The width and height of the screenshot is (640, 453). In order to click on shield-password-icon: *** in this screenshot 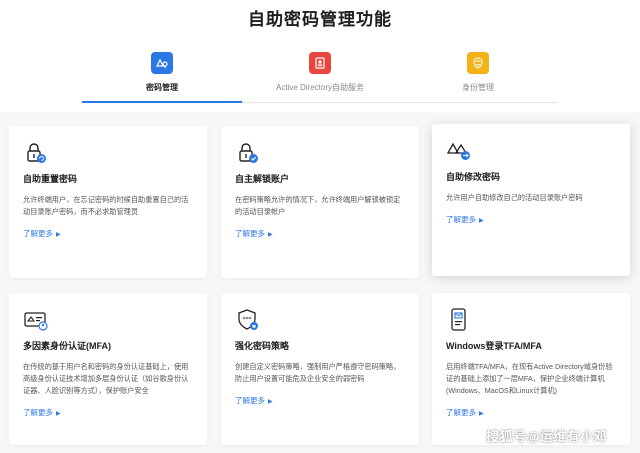, I will do `click(248, 320)`.